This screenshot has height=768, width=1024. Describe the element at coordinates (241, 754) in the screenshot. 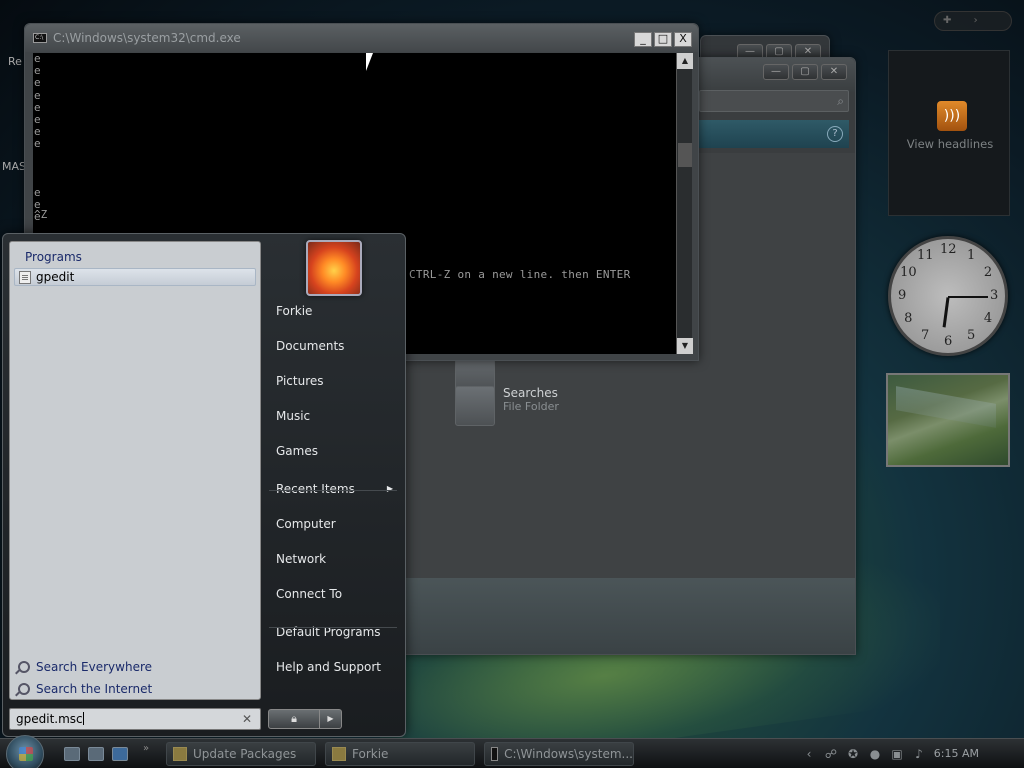

I see `taskbar-button-update-packages: Update Packages` at that location.